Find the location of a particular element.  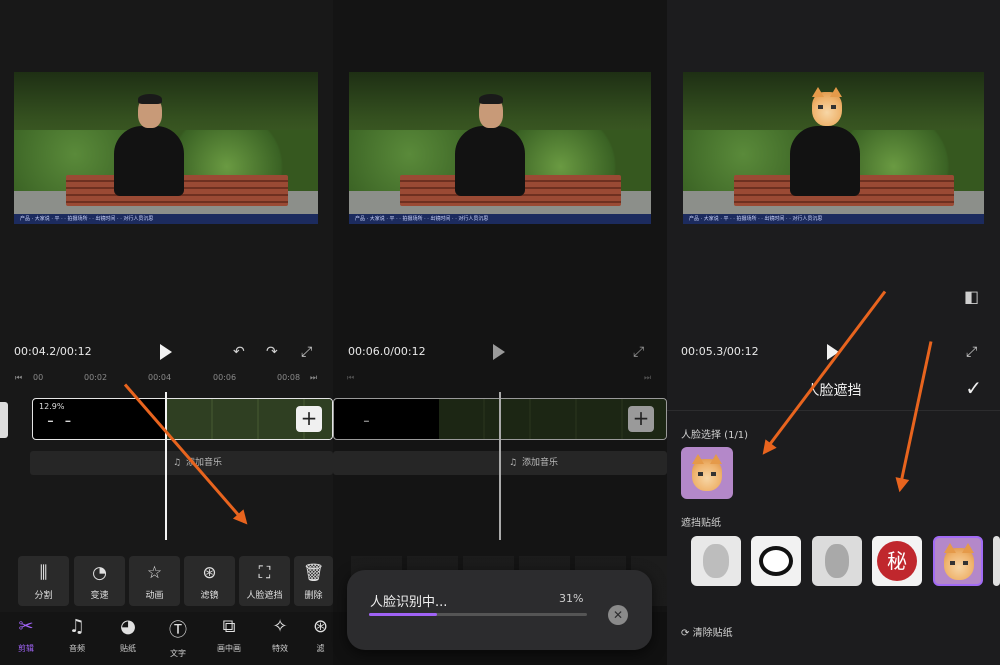

nav-sticker-label: 贴纸 is located at coordinates (128, 648).